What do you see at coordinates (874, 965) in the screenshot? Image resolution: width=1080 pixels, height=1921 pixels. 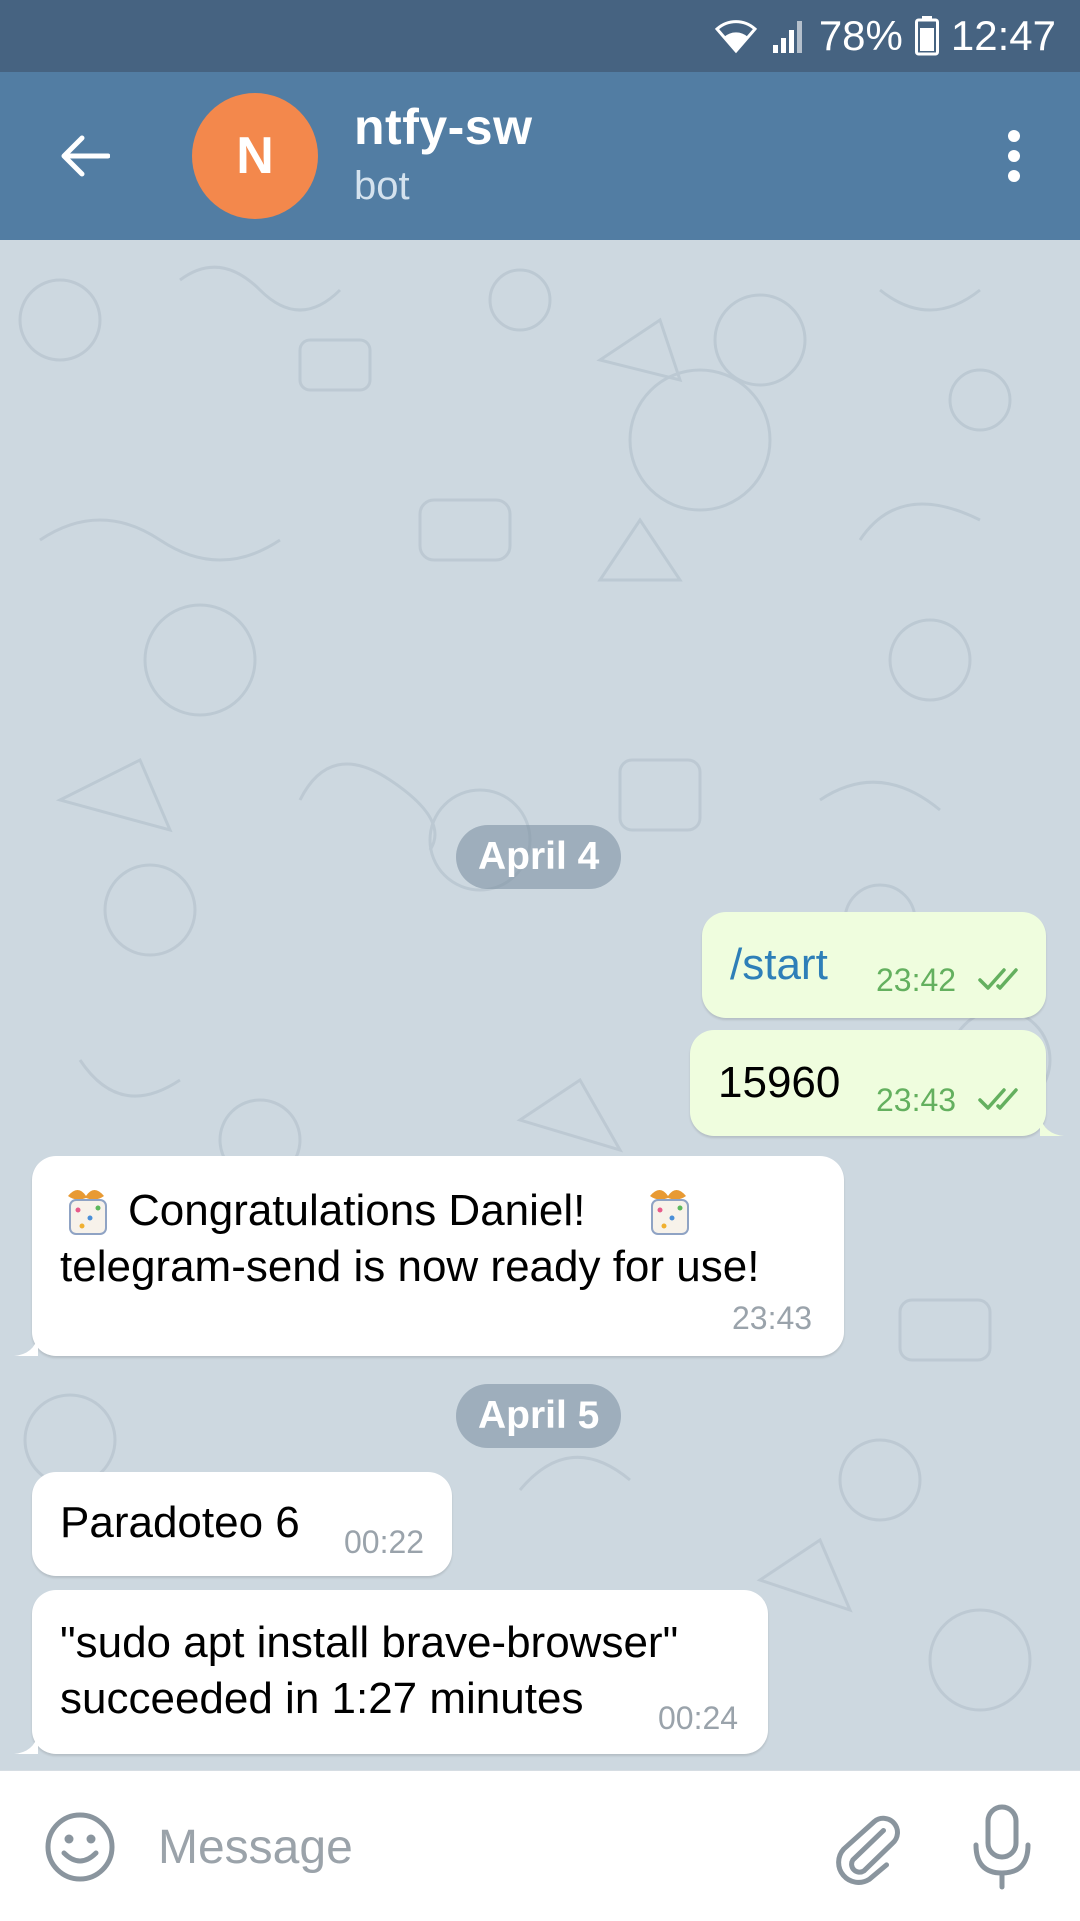 I see `message-bubble-outgoing: /start 23:42` at bounding box center [874, 965].